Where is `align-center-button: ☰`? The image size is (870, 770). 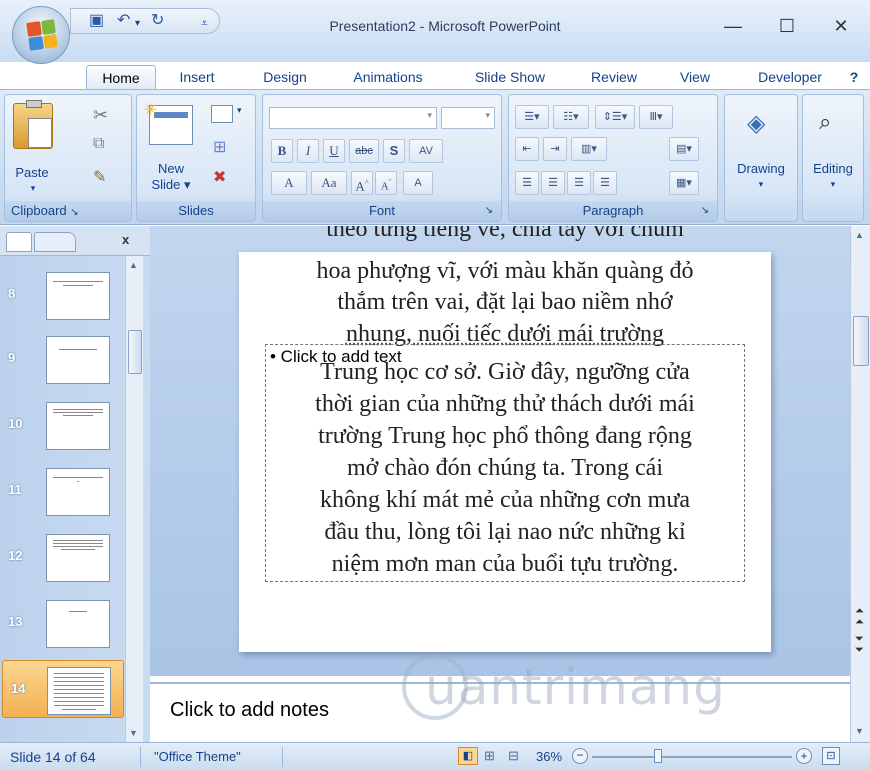
align-center-button: ☰ is located at coordinates (553, 183).